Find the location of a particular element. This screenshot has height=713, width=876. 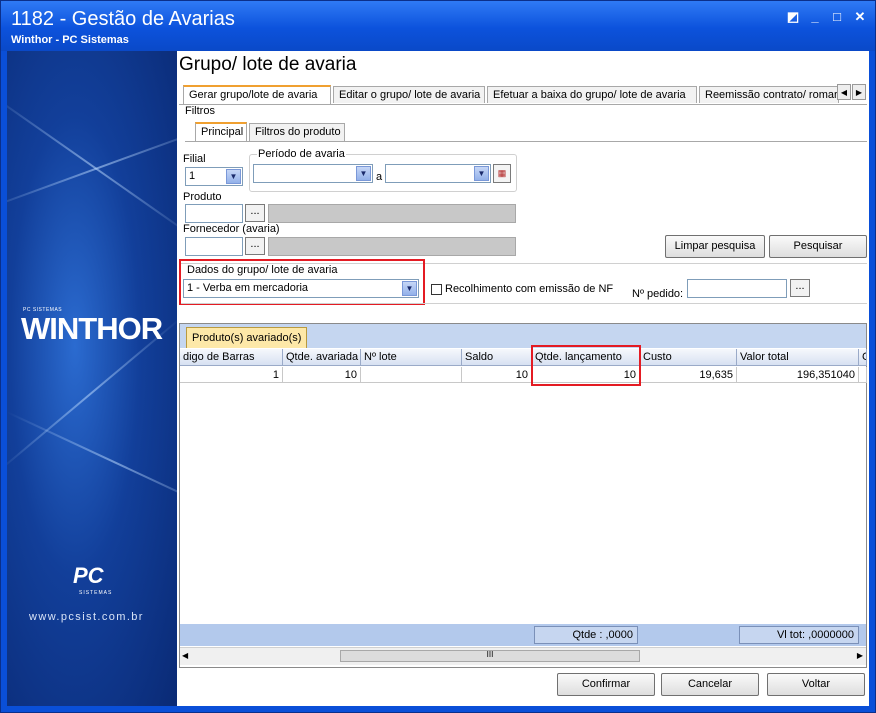

maximize-button: □ is located at coordinates (837, 17).